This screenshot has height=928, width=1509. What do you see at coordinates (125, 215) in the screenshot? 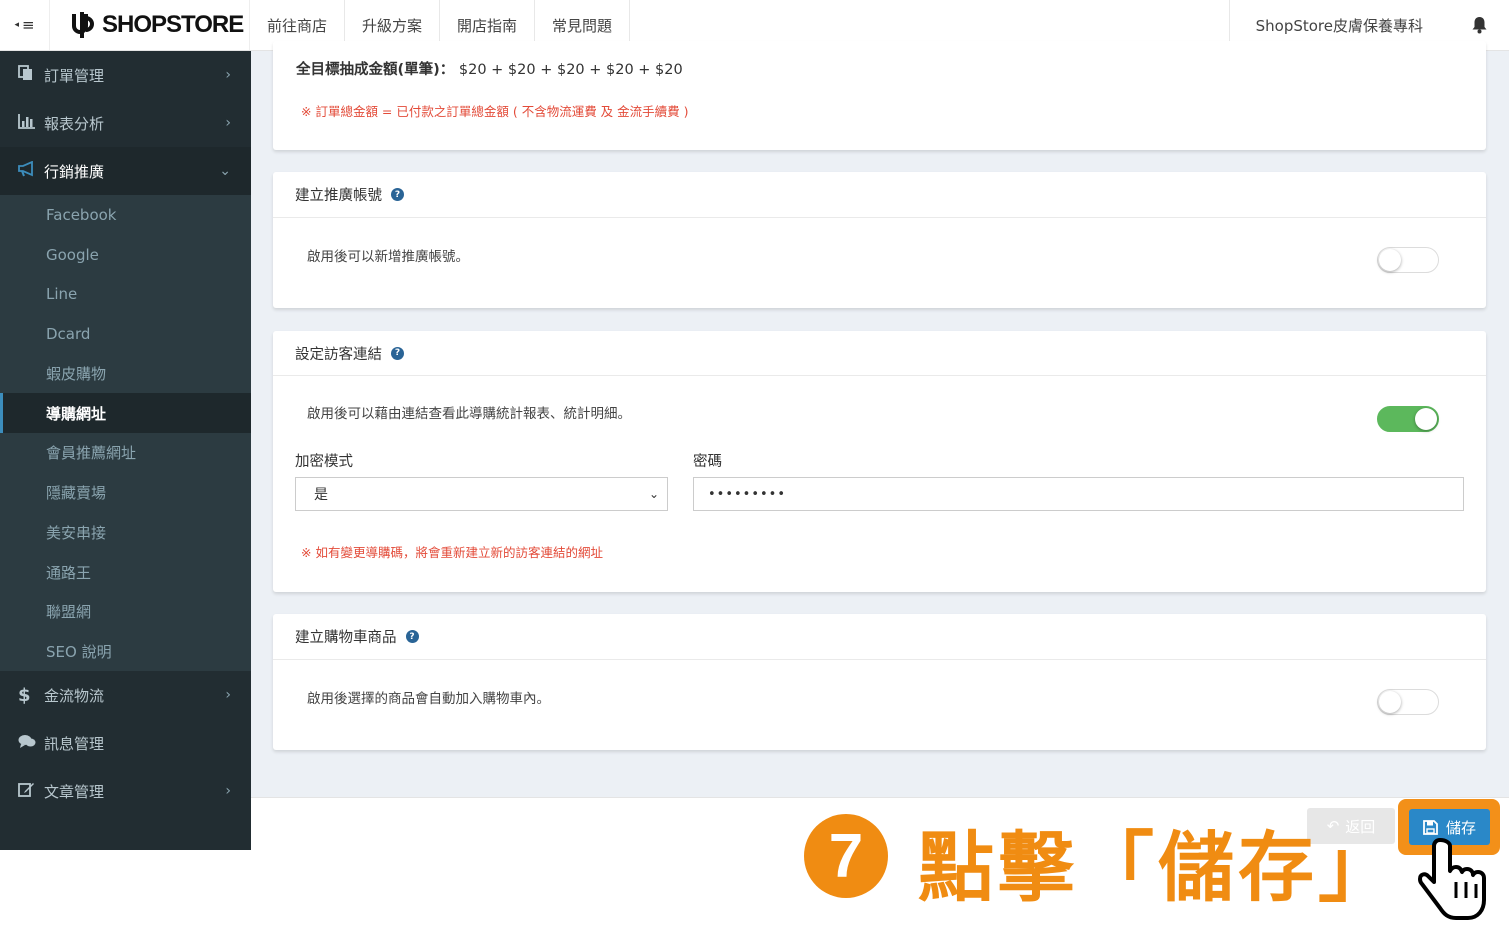
I see `submenu-item-facebook: Facebook` at bounding box center [125, 215].